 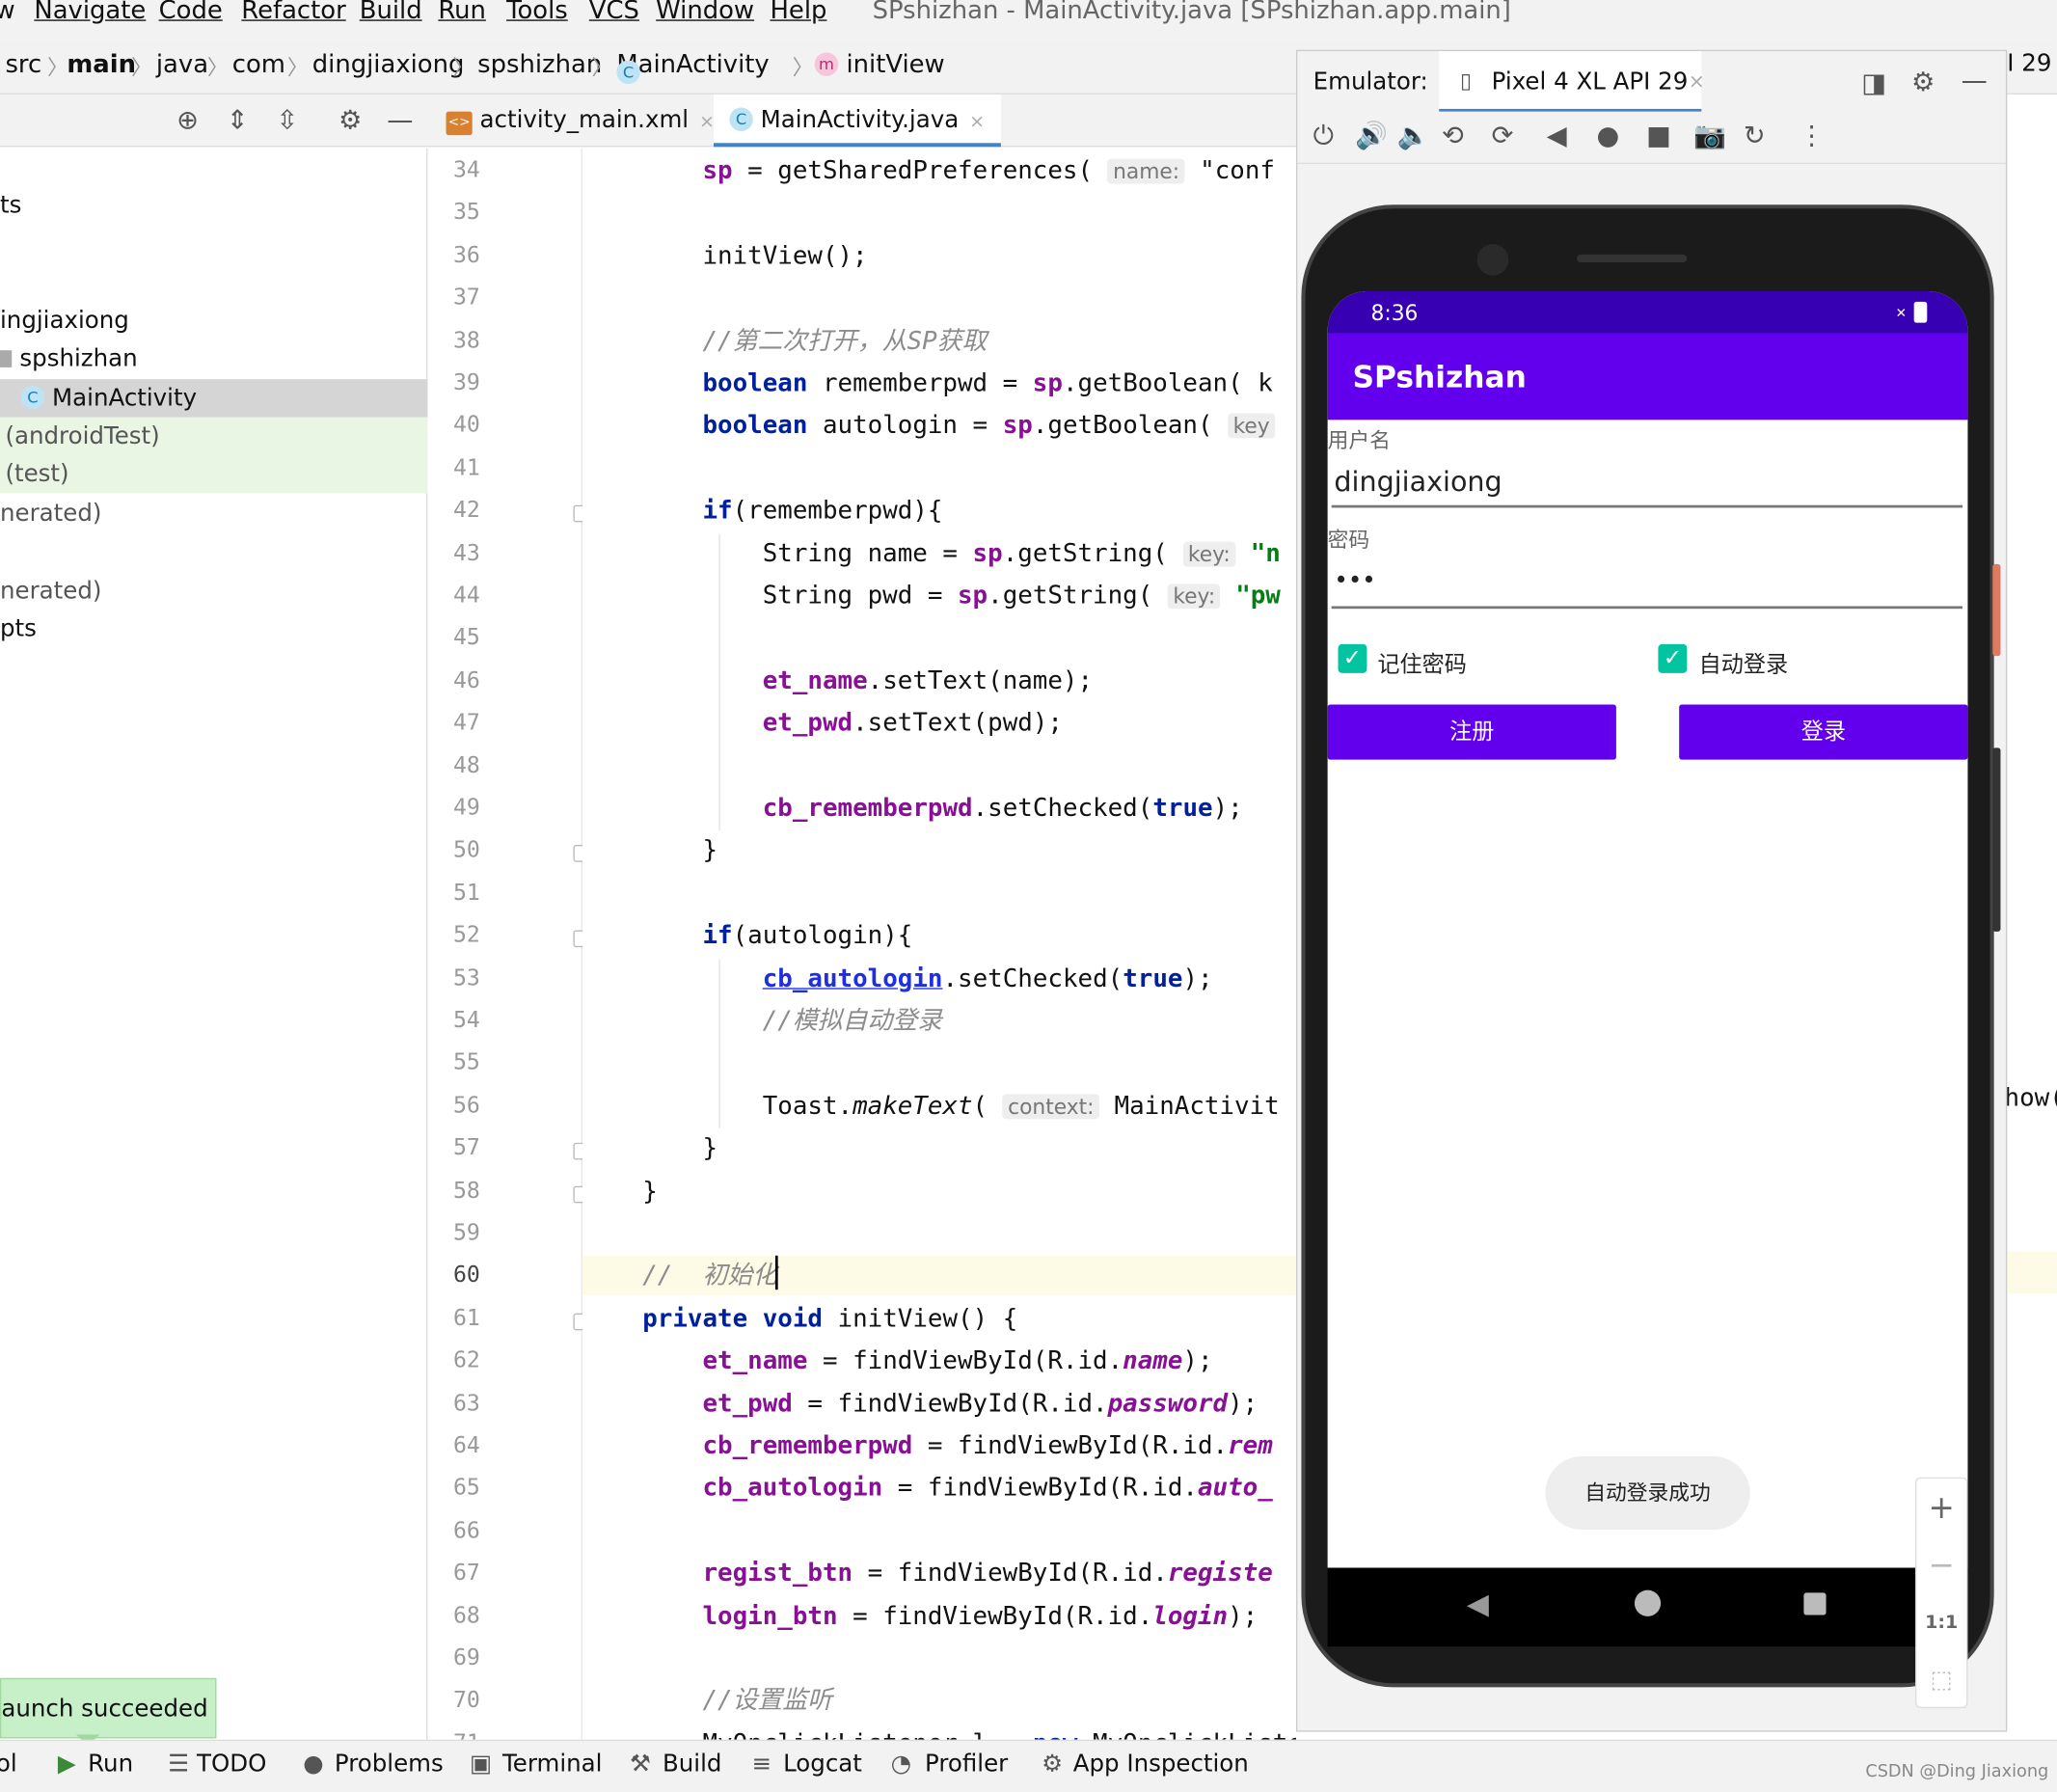 What do you see at coordinates (1755, 135) in the screenshot?
I see `snapshot-icon: ↻` at bounding box center [1755, 135].